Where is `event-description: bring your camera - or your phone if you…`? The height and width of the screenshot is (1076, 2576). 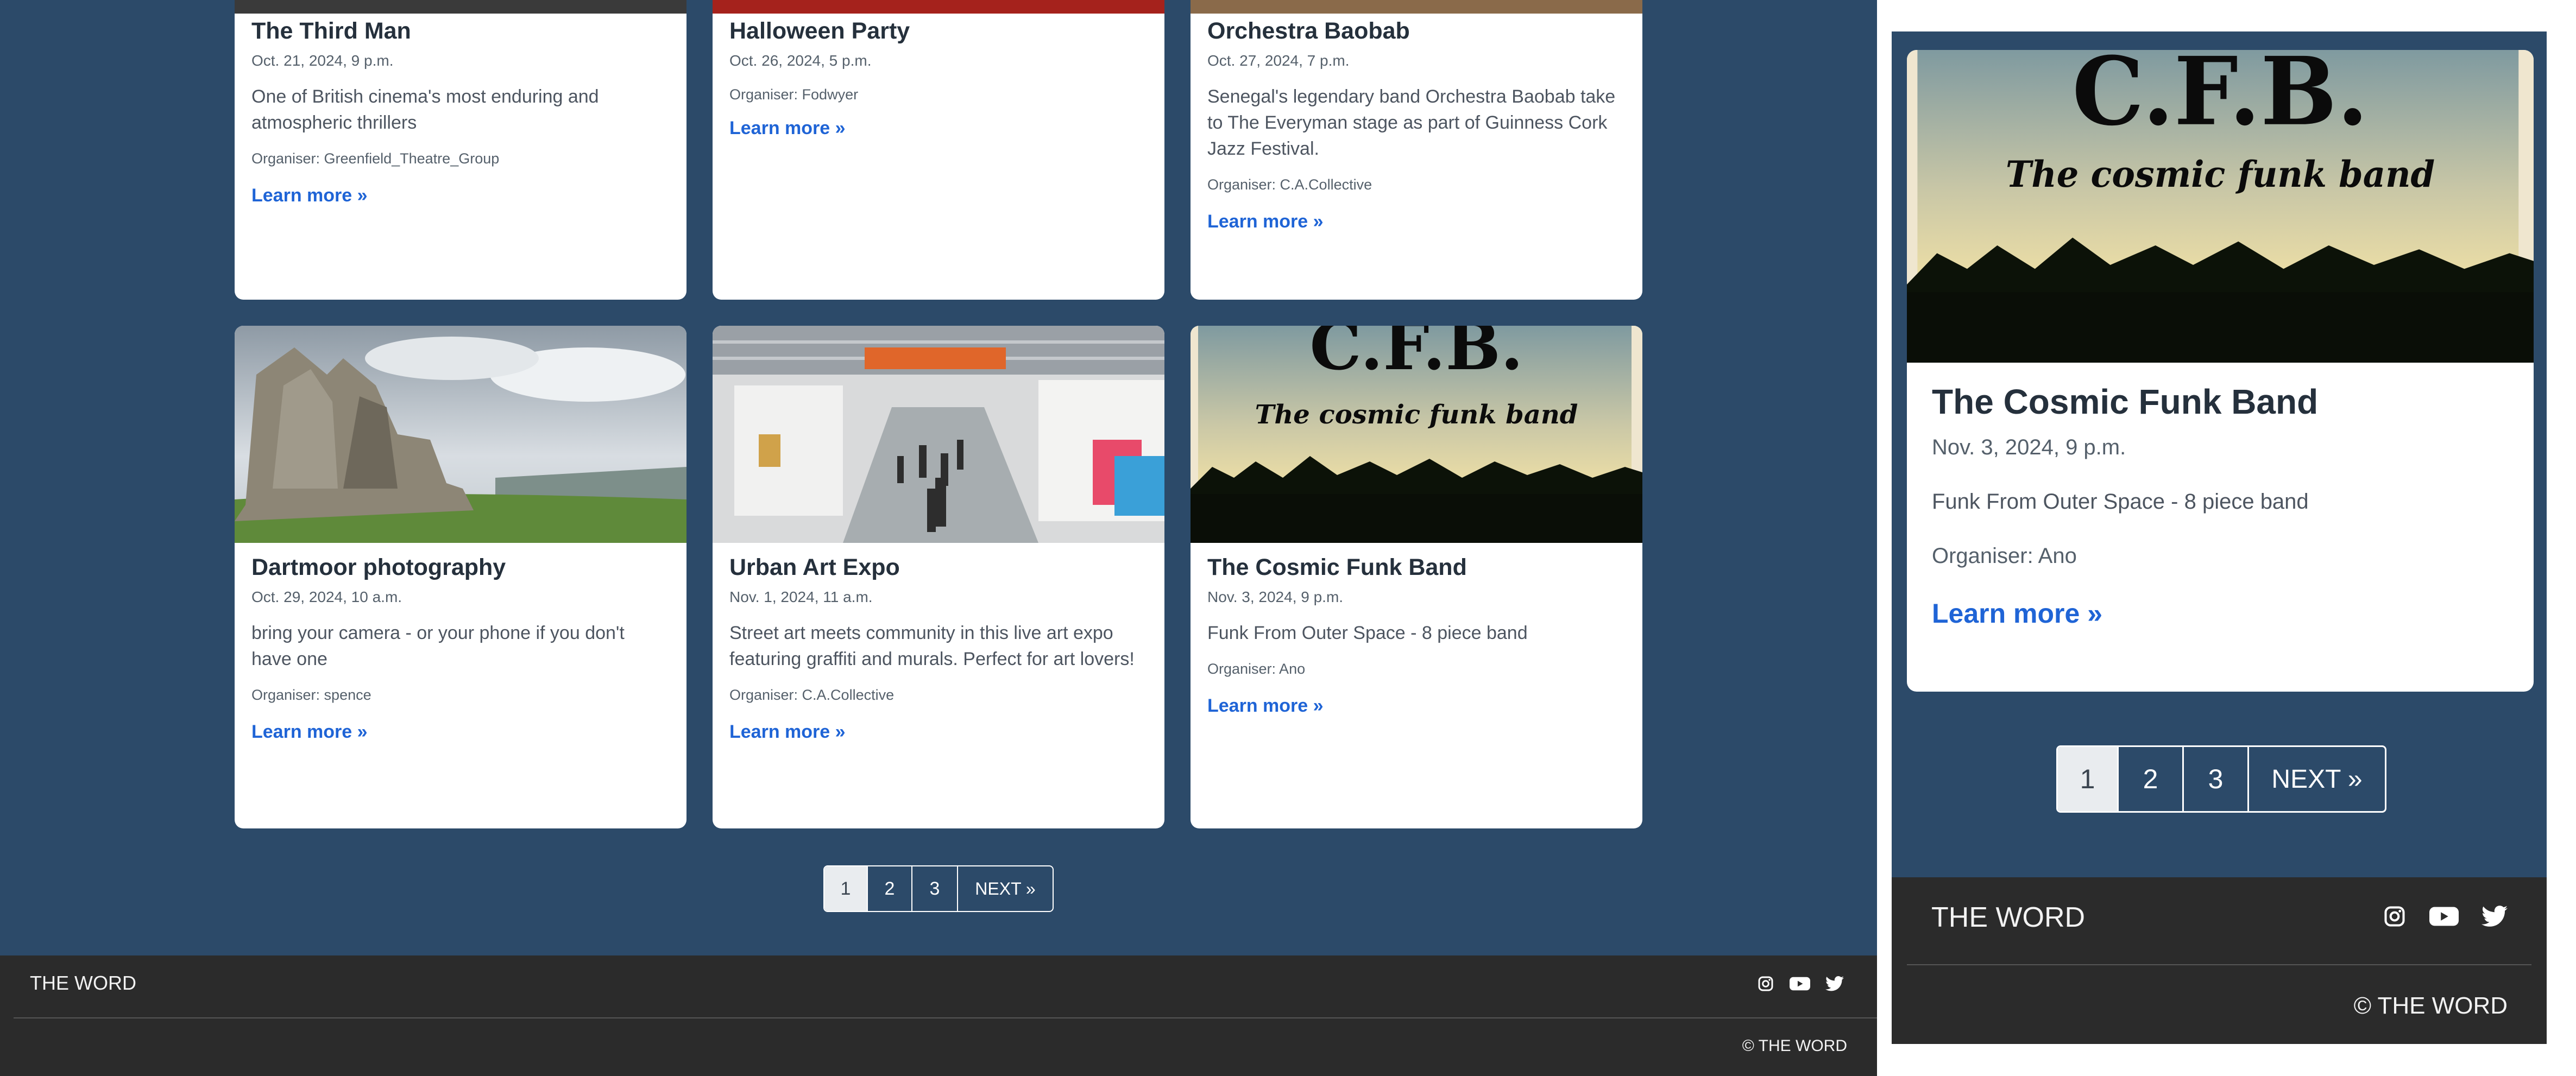
event-description: bring your camera - or your phone if you… is located at coordinates (438, 646).